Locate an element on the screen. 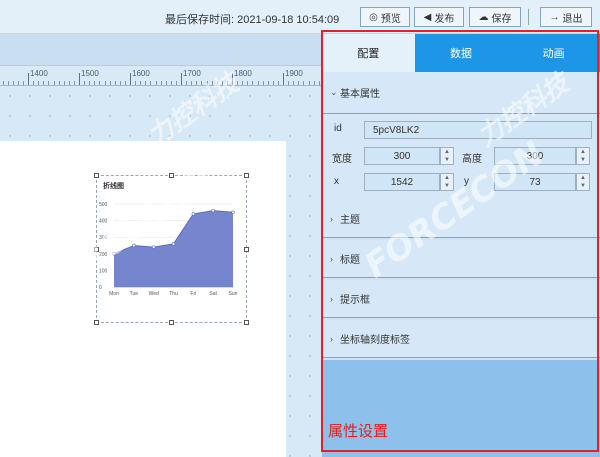 The width and height of the screenshot is (600, 457). section-theme: › 主题 is located at coordinates (461, 219).